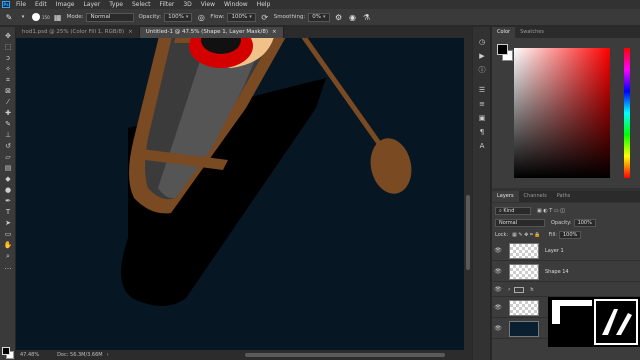  Describe the element at coordinates (208, 4) in the screenshot. I see `menu-view: View` at that location.